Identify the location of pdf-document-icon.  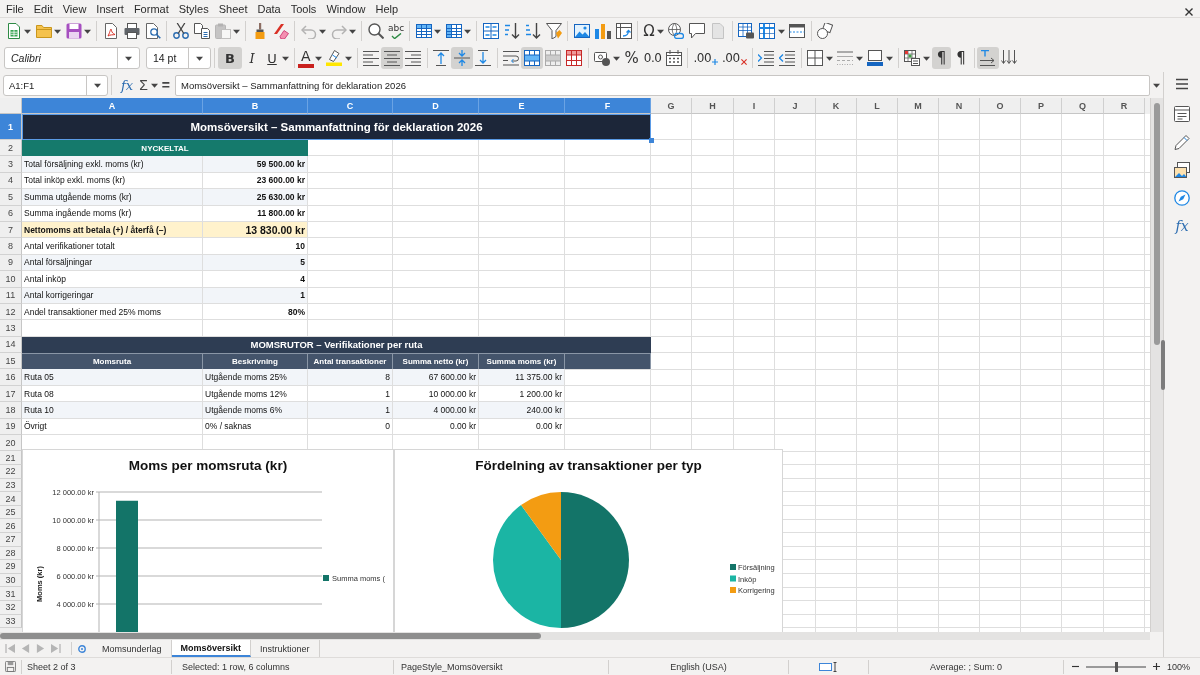
(110, 31).